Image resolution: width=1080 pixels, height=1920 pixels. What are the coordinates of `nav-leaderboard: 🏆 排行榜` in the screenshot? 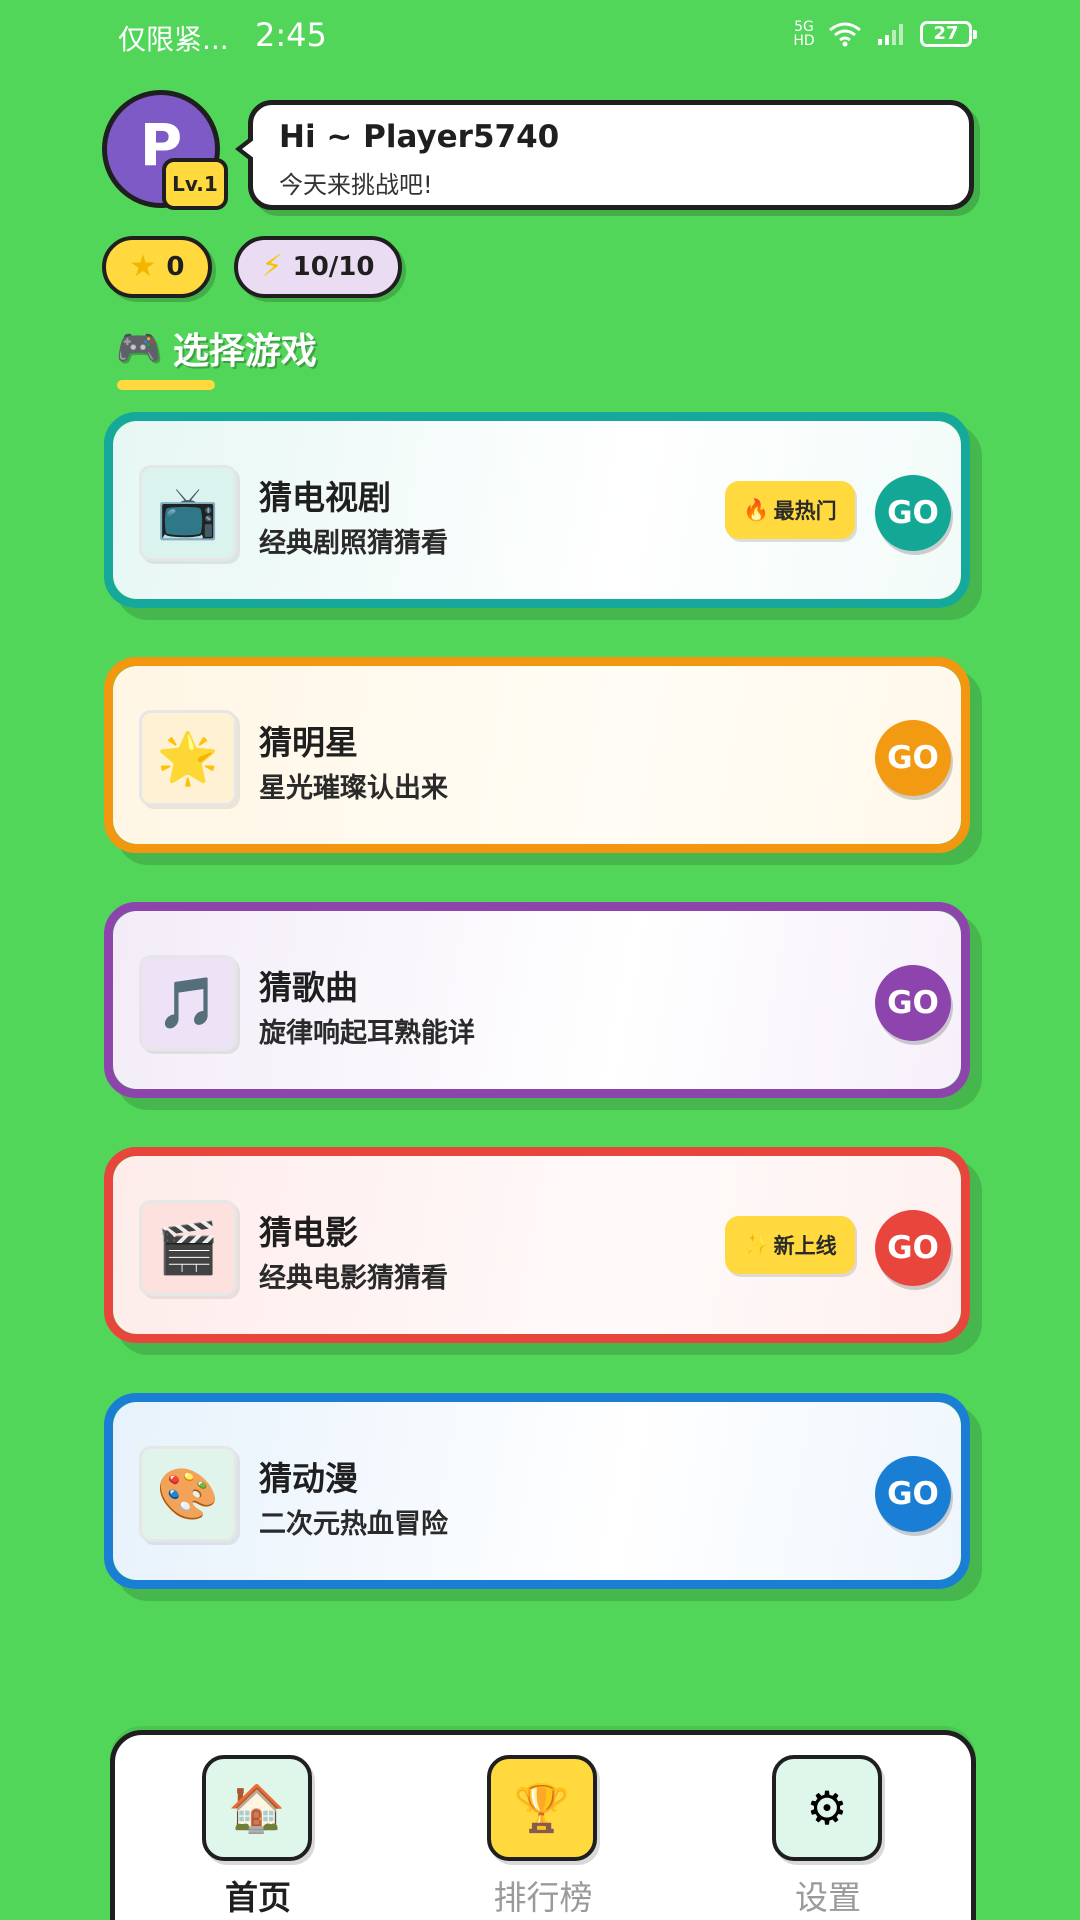 It's located at (543, 1836).